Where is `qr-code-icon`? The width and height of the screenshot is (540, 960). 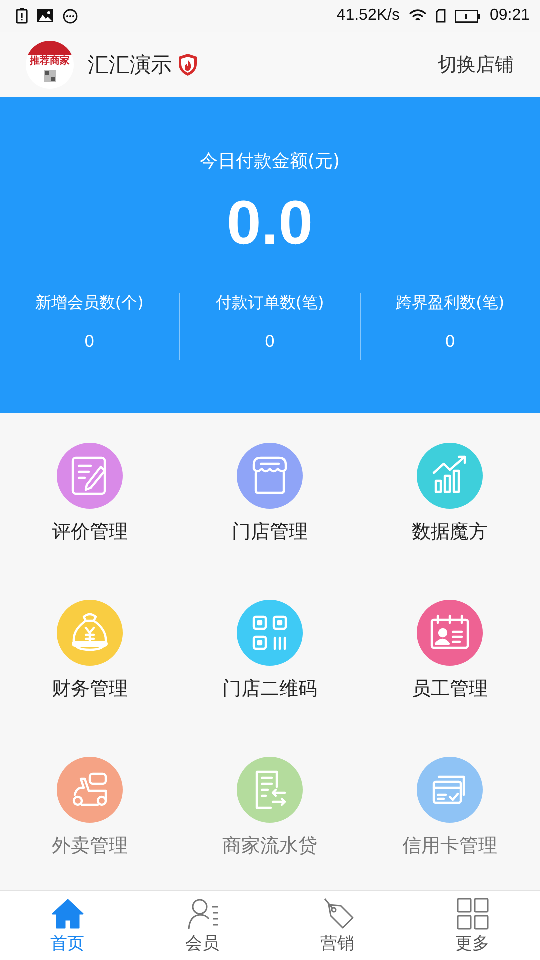 qr-code-icon is located at coordinates (270, 633).